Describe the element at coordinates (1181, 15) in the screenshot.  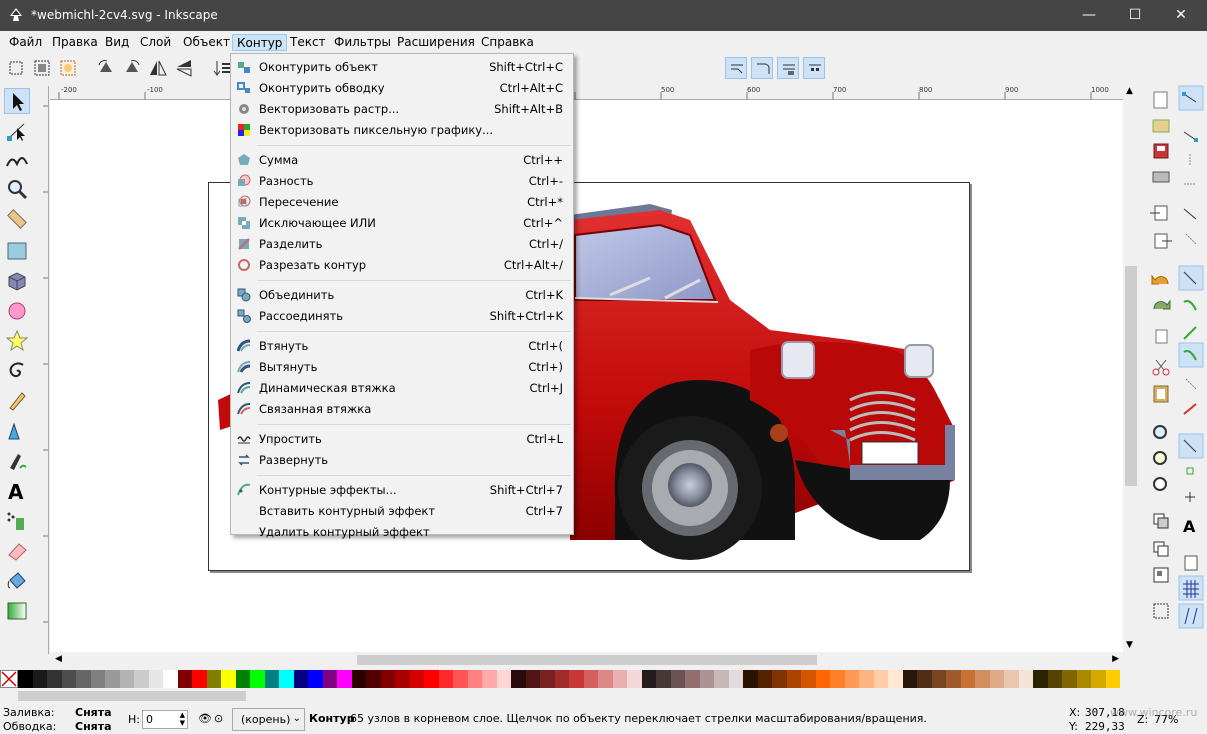
I see `close-button: ✕` at that location.